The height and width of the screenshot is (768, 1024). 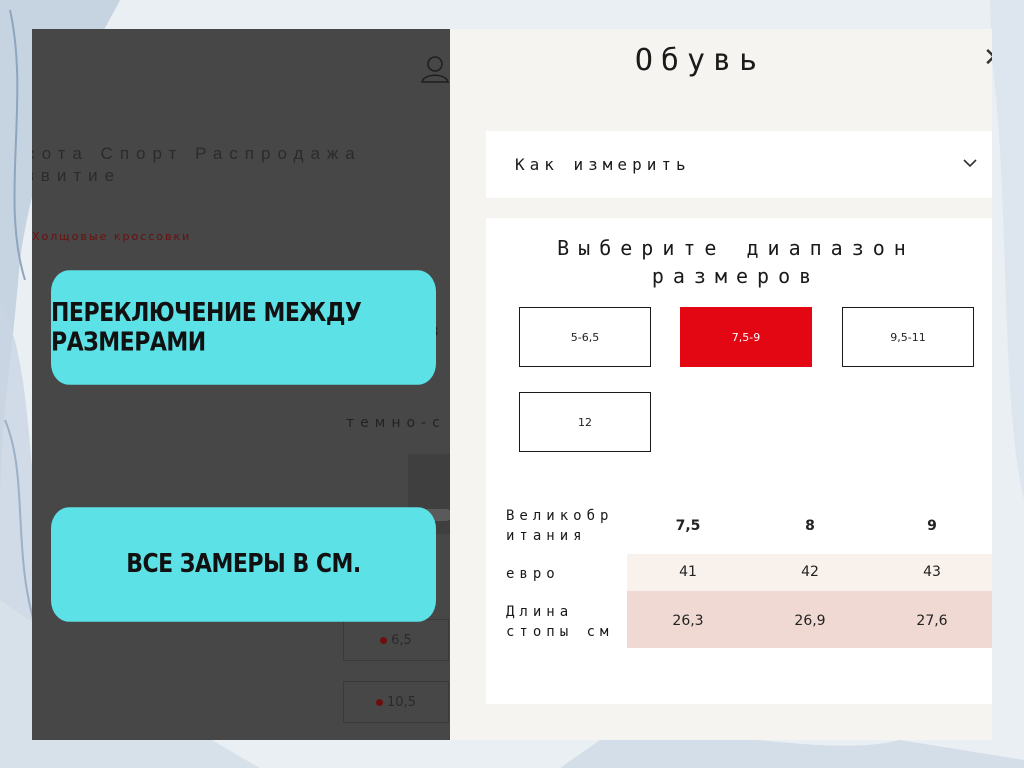 I want to click on table-cell: 8, so click(x=810, y=526).